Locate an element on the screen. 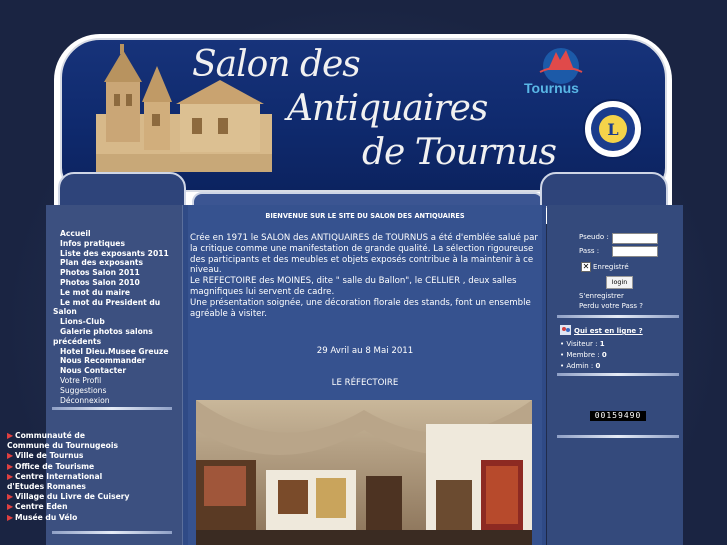 The width and height of the screenshot is (727, 545). admins-count: 0 is located at coordinates (598, 366).